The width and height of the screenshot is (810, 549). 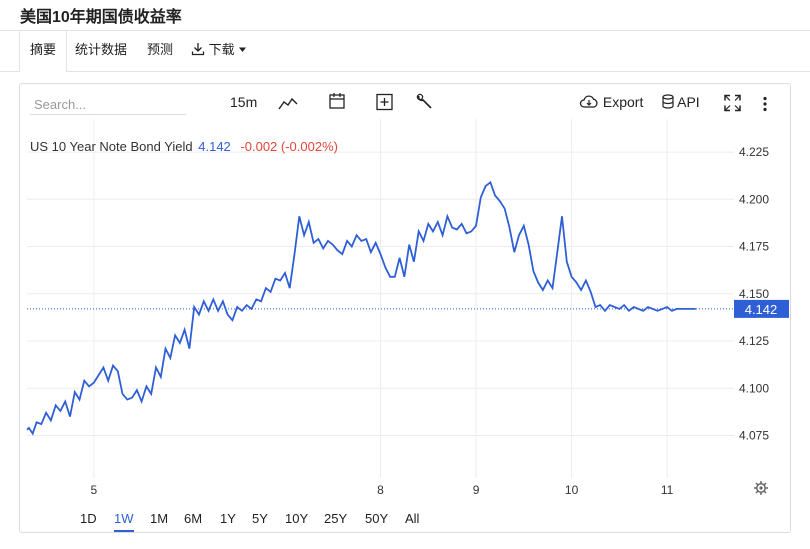 I want to click on tab-download: 下载, so click(x=219, y=51).